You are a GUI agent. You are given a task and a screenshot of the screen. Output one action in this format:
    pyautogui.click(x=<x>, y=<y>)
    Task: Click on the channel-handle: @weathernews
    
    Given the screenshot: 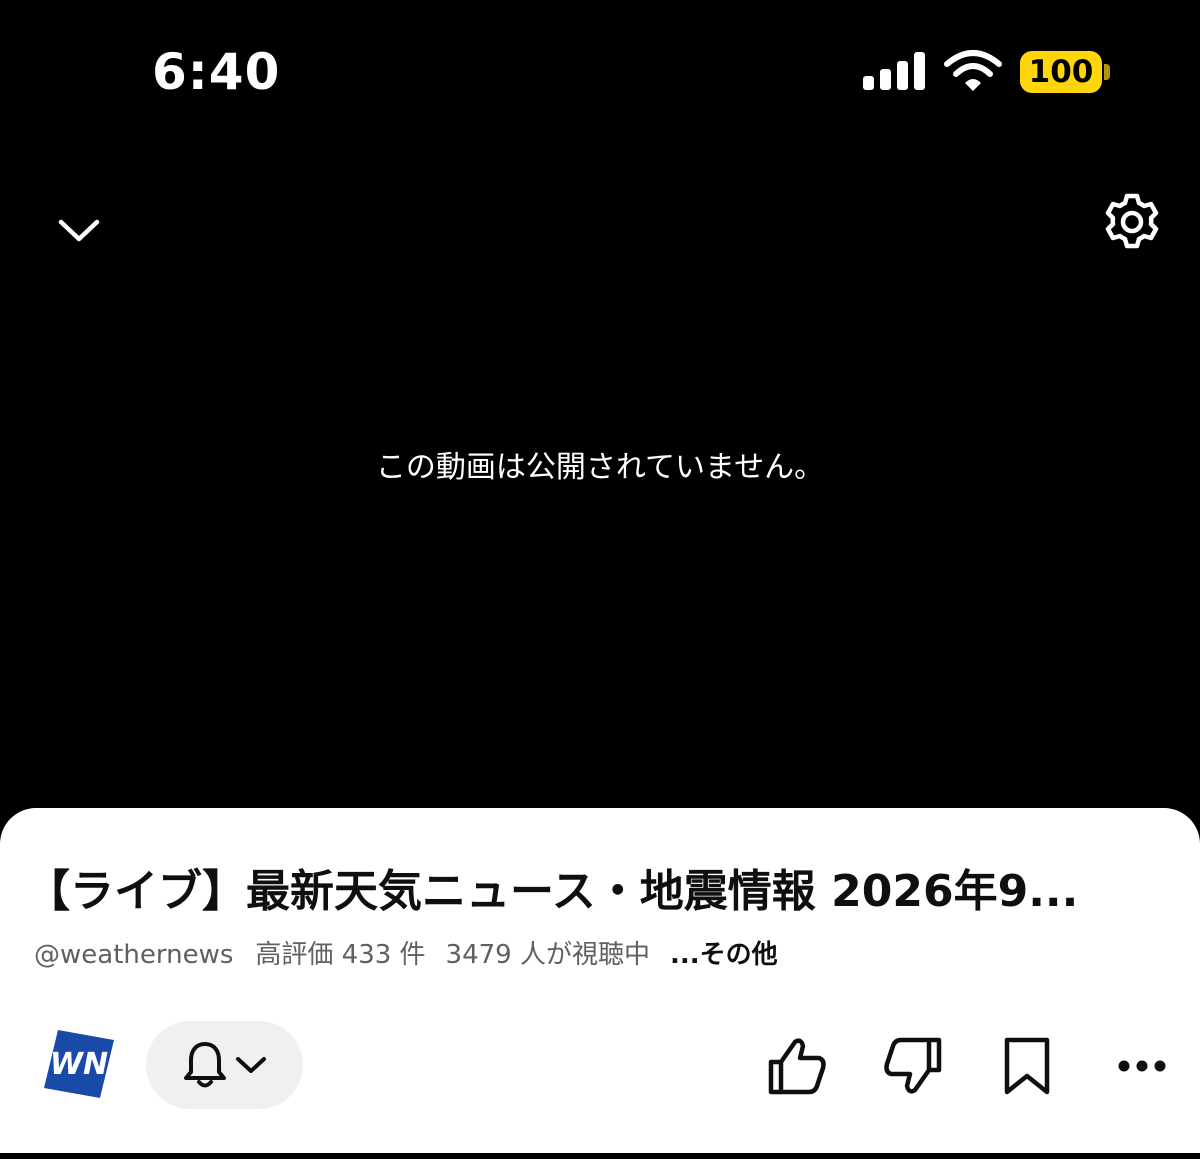 What is the action you would take?
    pyautogui.click(x=133, y=955)
    